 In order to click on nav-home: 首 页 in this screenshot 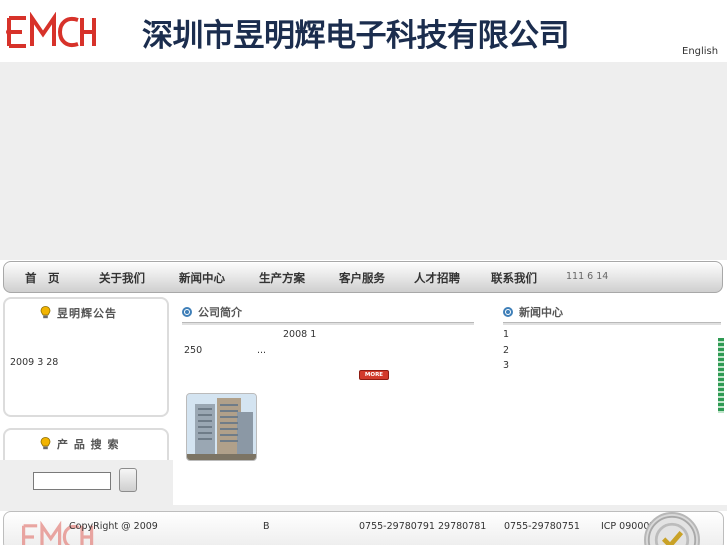, I will do `click(42, 278)`.